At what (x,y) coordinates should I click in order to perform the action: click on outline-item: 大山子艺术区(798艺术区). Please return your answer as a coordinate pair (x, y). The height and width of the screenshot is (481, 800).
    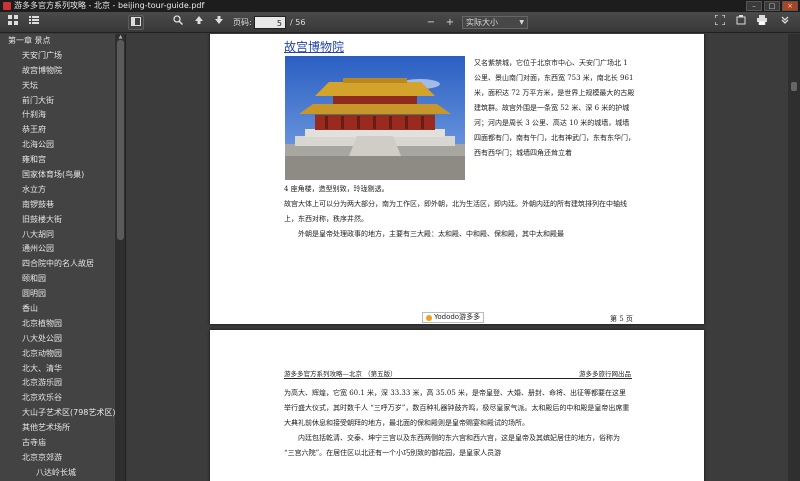
    Looking at the image, I should click on (62, 413).